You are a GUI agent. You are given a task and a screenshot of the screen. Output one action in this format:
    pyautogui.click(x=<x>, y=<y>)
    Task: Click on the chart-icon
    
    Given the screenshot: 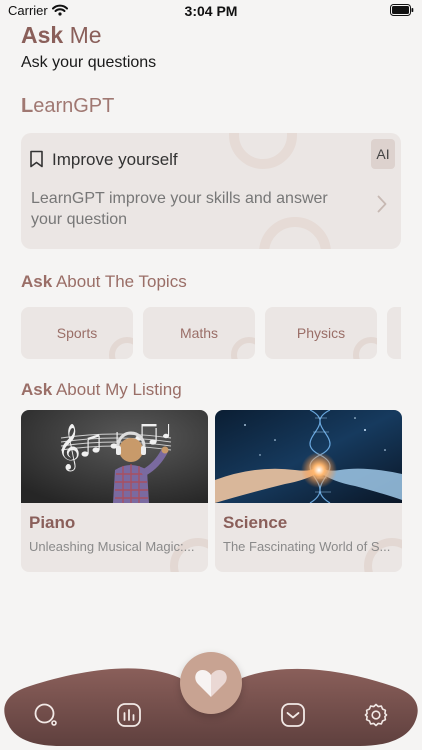 What is the action you would take?
    pyautogui.click(x=129, y=715)
    